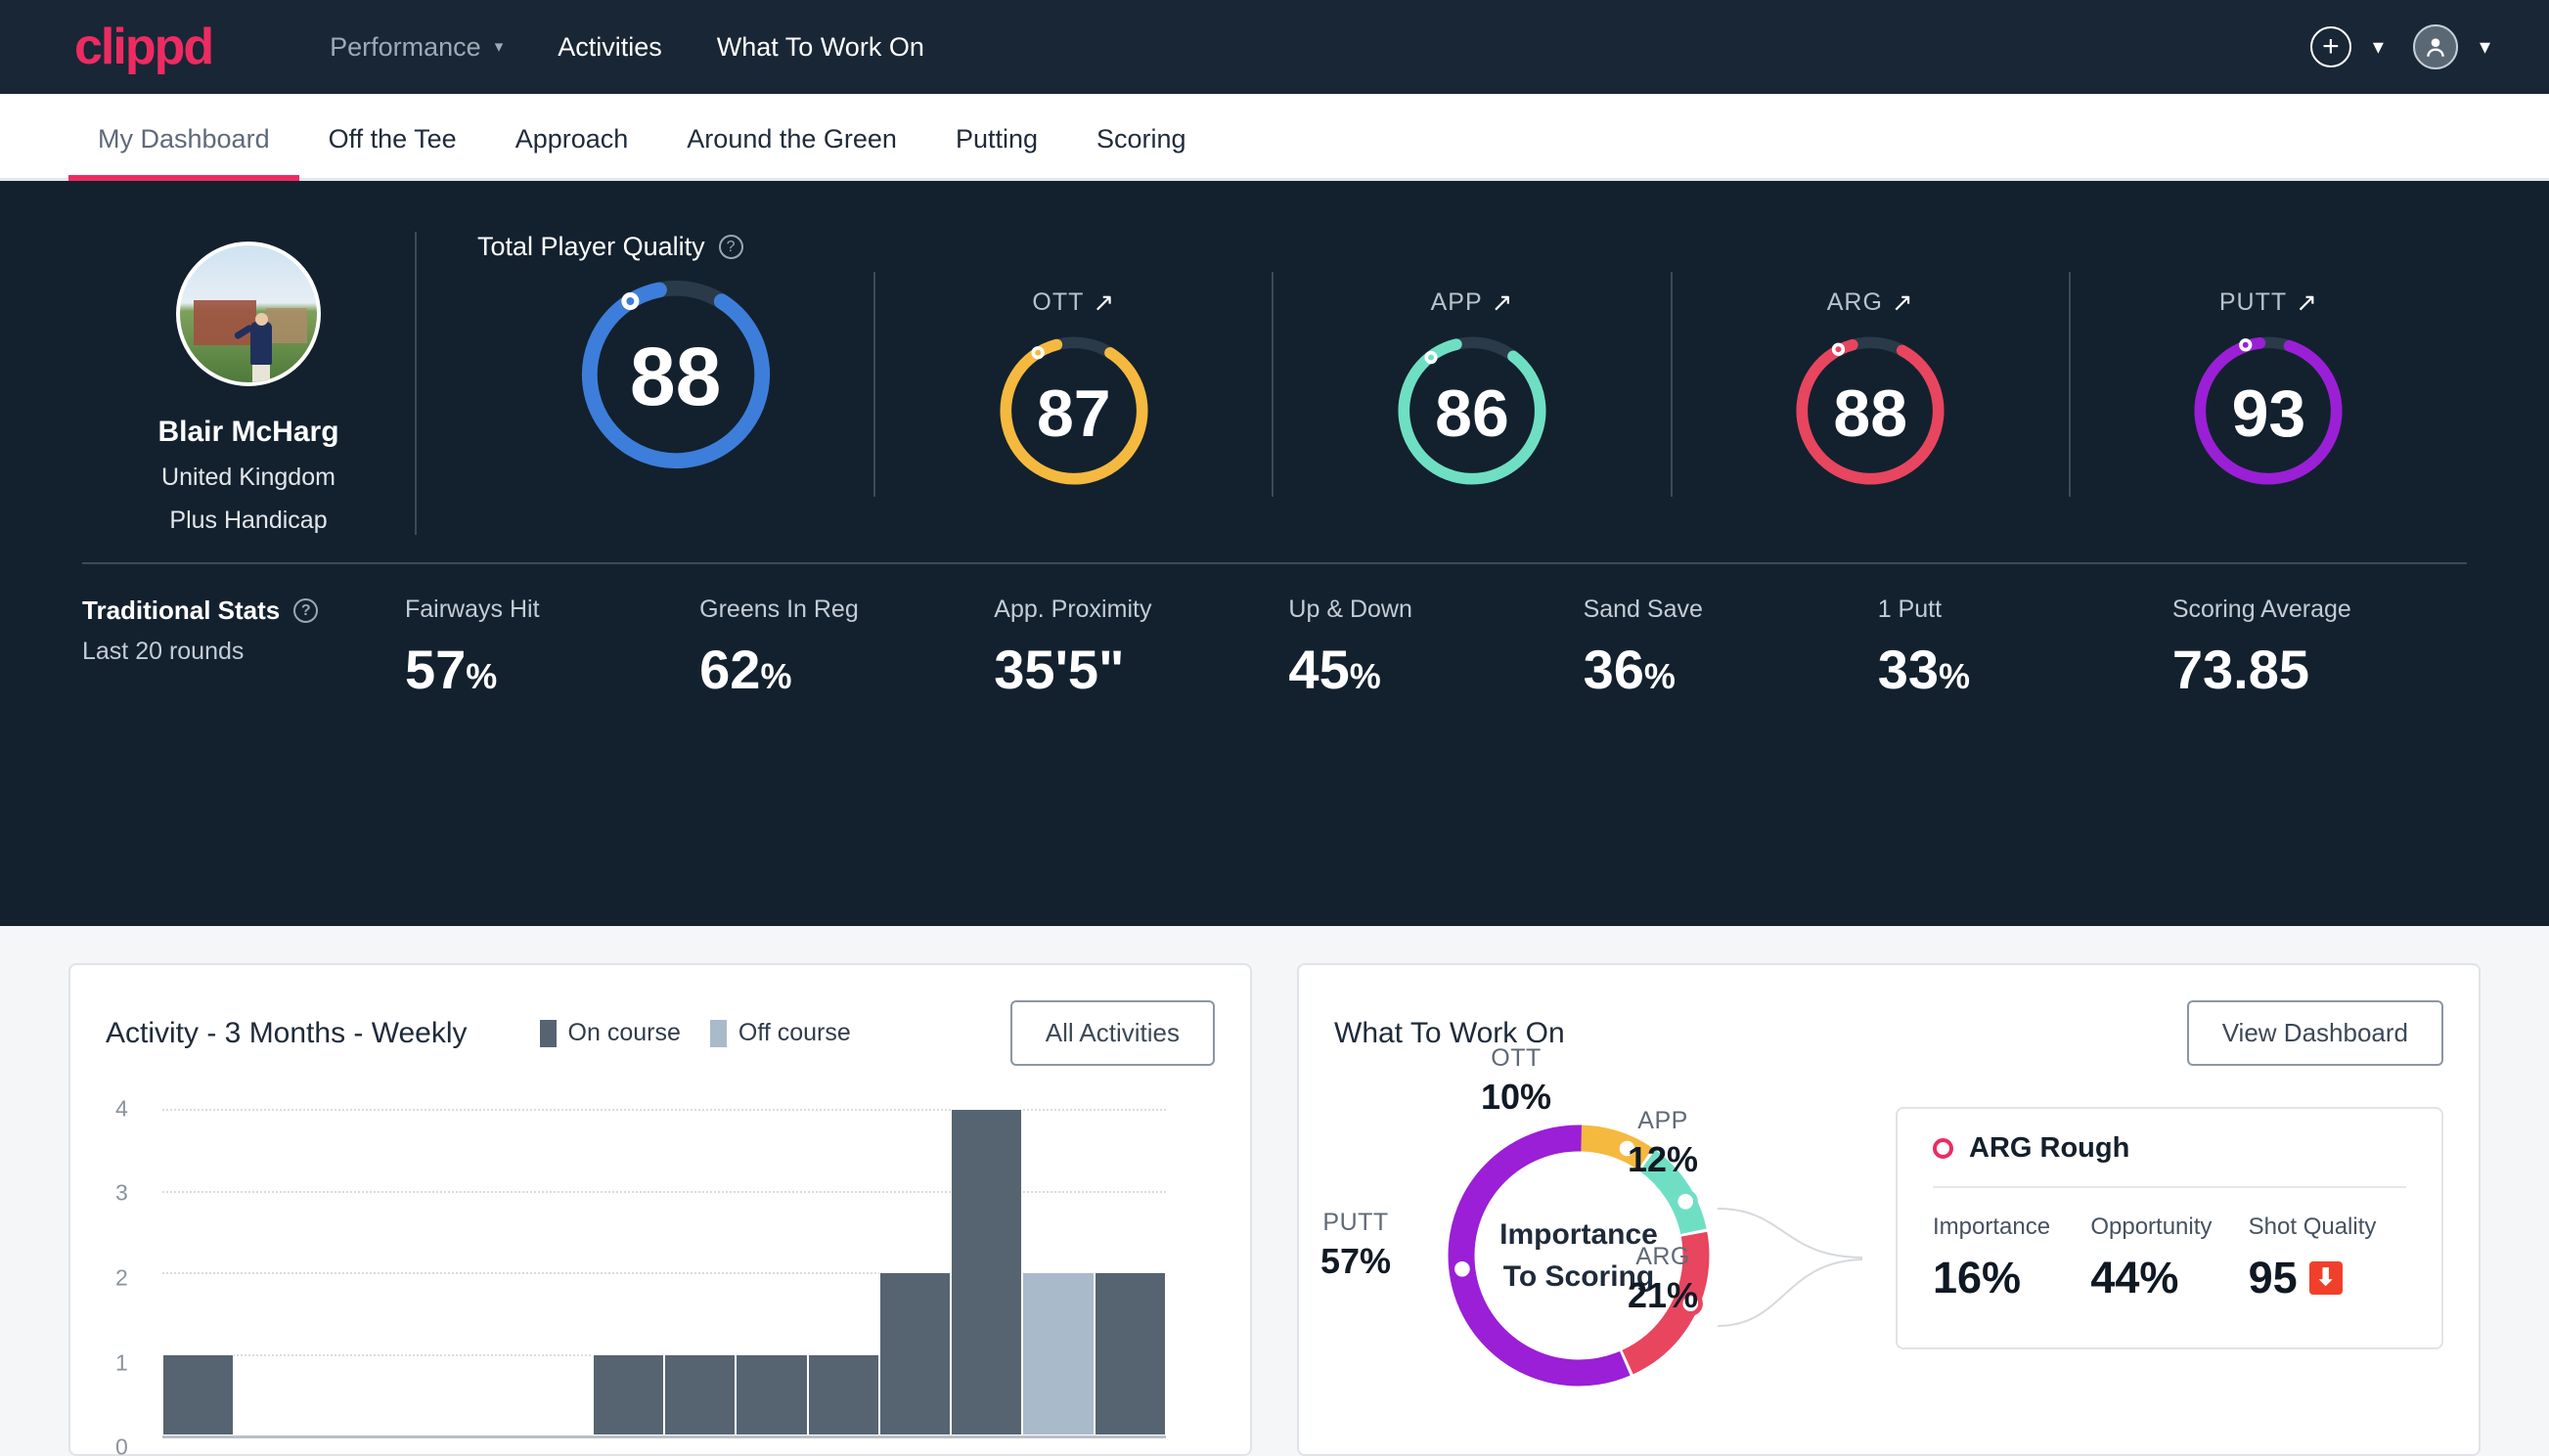  I want to click on stat-sand-save: Sand Save 36%, so click(1731, 648).